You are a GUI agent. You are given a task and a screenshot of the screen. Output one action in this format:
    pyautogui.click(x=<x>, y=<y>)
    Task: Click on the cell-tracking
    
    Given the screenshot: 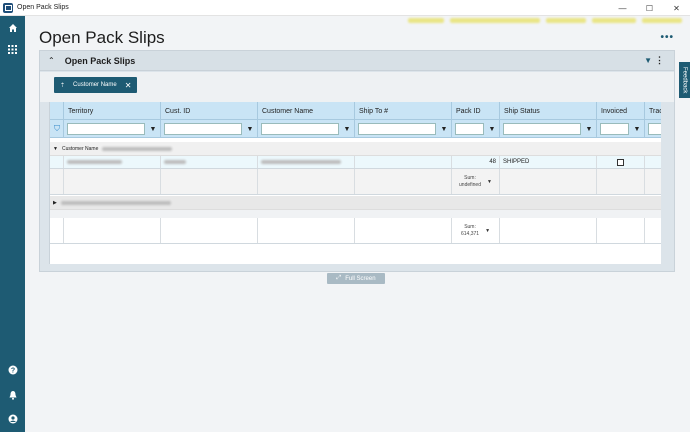 What is the action you would take?
    pyautogui.click(x=653, y=162)
    